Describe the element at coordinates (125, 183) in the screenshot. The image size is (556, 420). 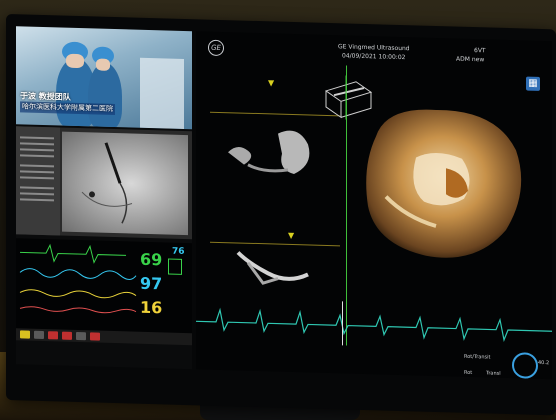
I see `fluoroscopy-image` at that location.